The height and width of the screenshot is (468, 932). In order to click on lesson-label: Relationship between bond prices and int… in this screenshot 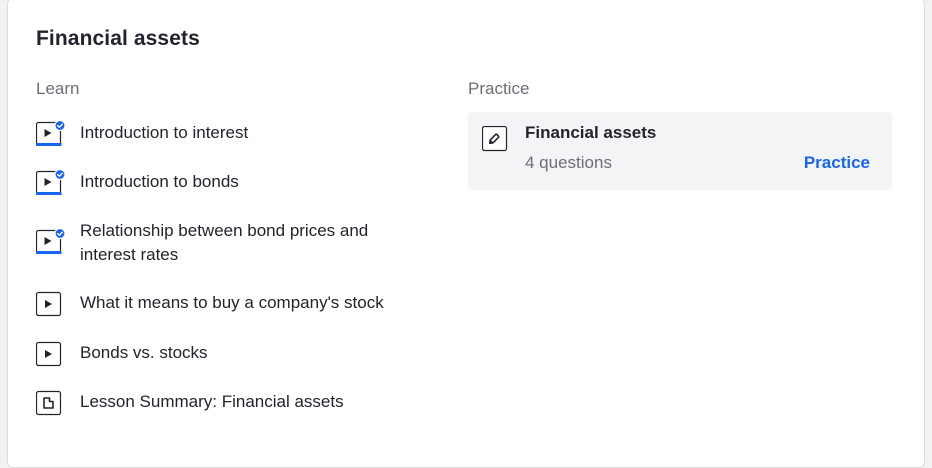, I will do `click(224, 242)`.